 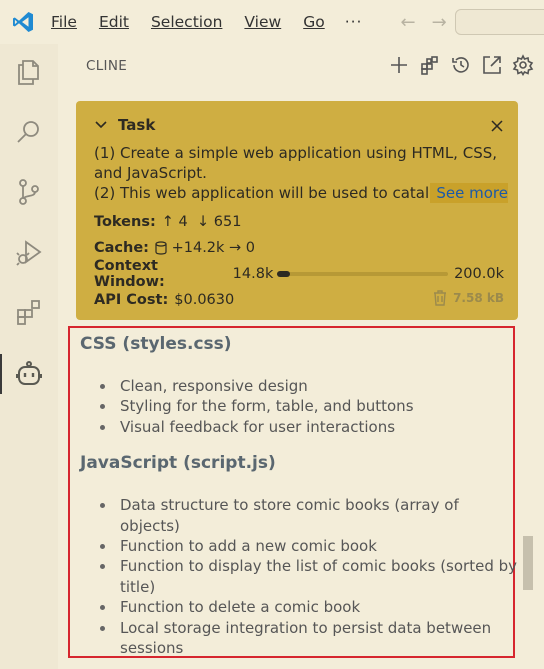 I want to click on js-heading: JavaScript (script.js), so click(x=178, y=463).